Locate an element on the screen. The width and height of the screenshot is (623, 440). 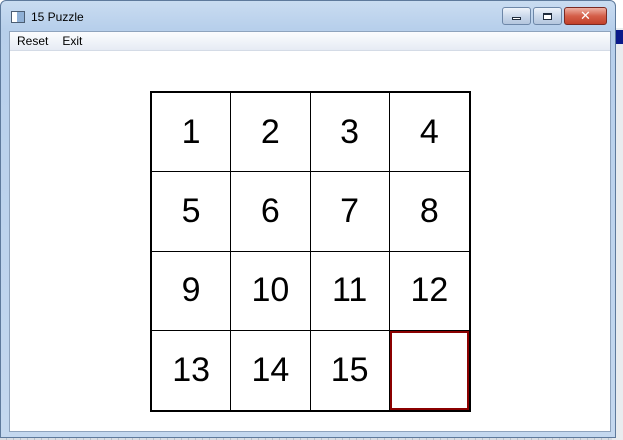
window-title: 15 Puzzle is located at coordinates (57, 17).